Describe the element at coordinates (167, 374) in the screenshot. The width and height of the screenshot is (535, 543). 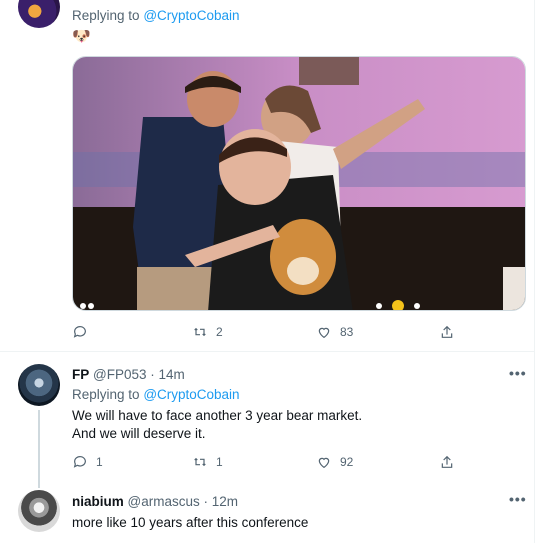
I see `timestamp: · 14m` at that location.